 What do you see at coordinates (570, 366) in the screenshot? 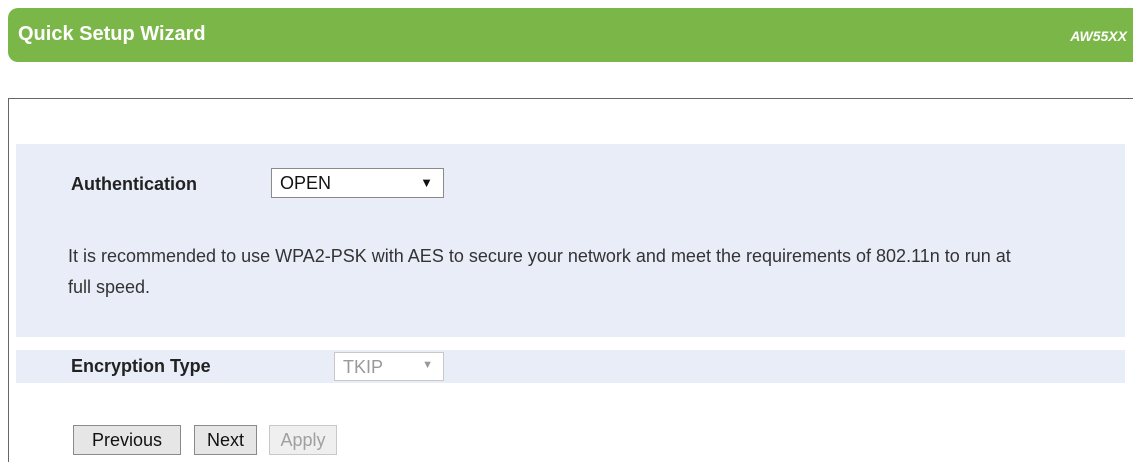
I see `encryption-section: Encryption Type TKIP ▼` at bounding box center [570, 366].